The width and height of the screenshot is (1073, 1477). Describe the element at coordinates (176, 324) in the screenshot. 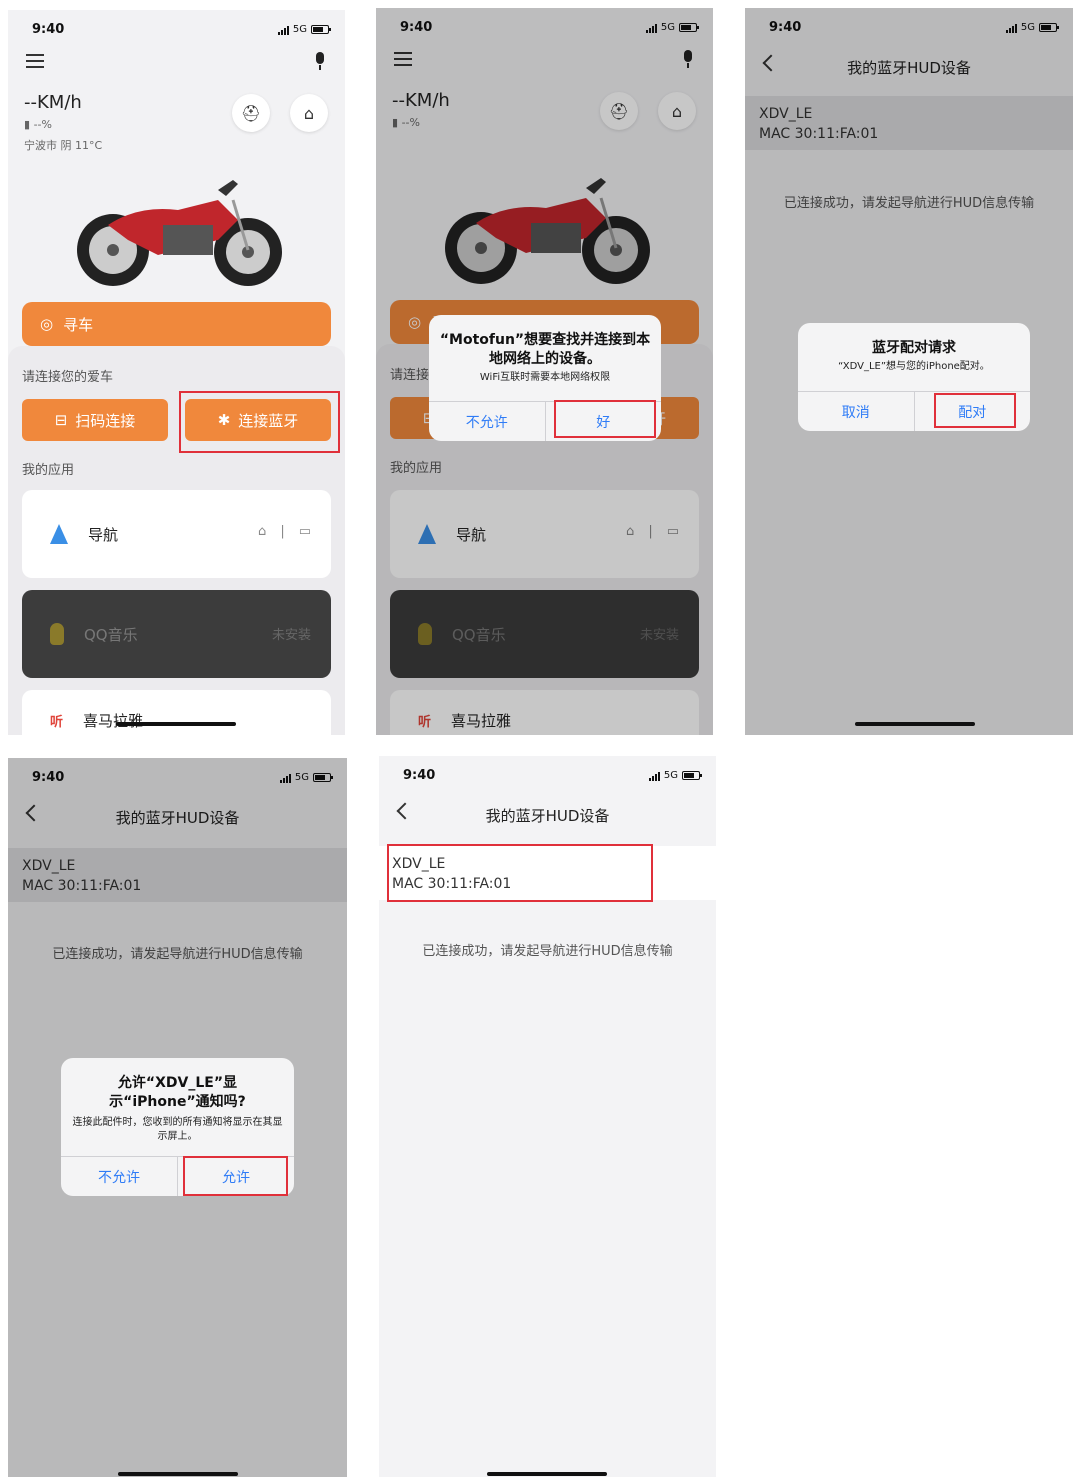

I see `find-car-button: ◎ 寻车` at that location.